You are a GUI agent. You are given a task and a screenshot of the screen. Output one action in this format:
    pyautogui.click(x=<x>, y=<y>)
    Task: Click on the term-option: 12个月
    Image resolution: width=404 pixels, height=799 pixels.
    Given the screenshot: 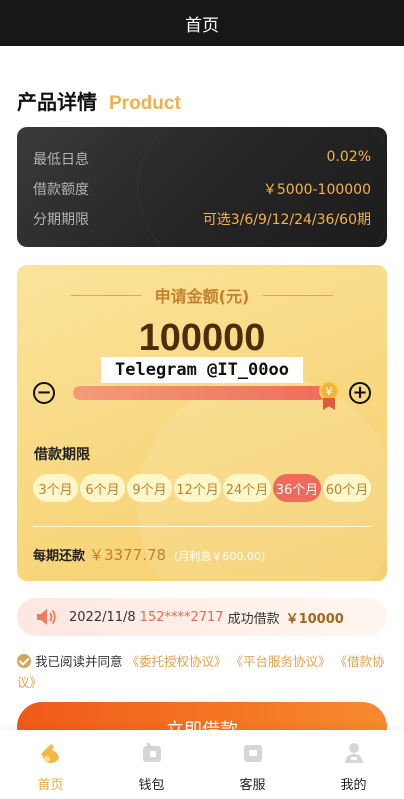 What is the action you would take?
    pyautogui.click(x=197, y=488)
    